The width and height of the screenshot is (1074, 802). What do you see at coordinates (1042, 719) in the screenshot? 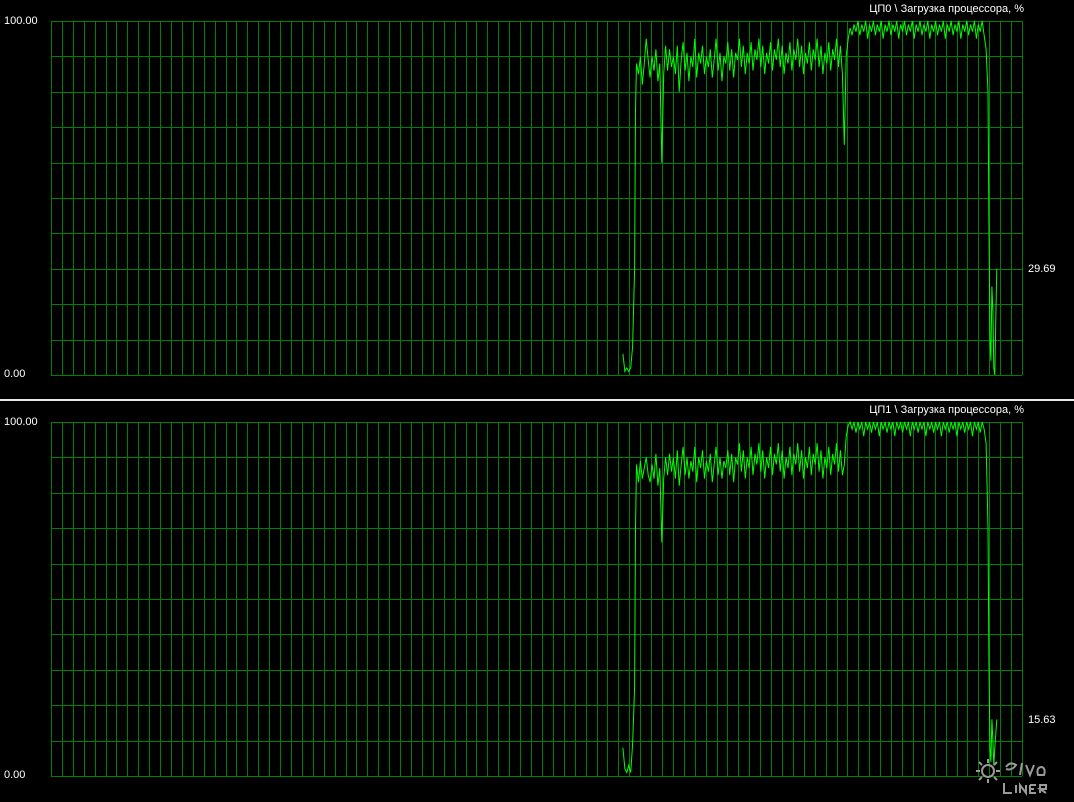
I see `cpu1-current-value: 15.63` at bounding box center [1042, 719].